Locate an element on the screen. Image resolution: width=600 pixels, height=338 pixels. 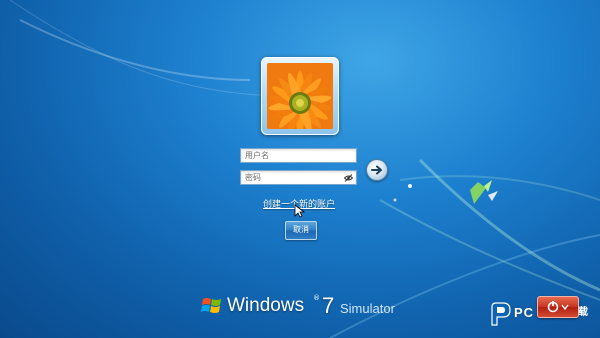
brand-suffix: Simulator is located at coordinates (367, 308).